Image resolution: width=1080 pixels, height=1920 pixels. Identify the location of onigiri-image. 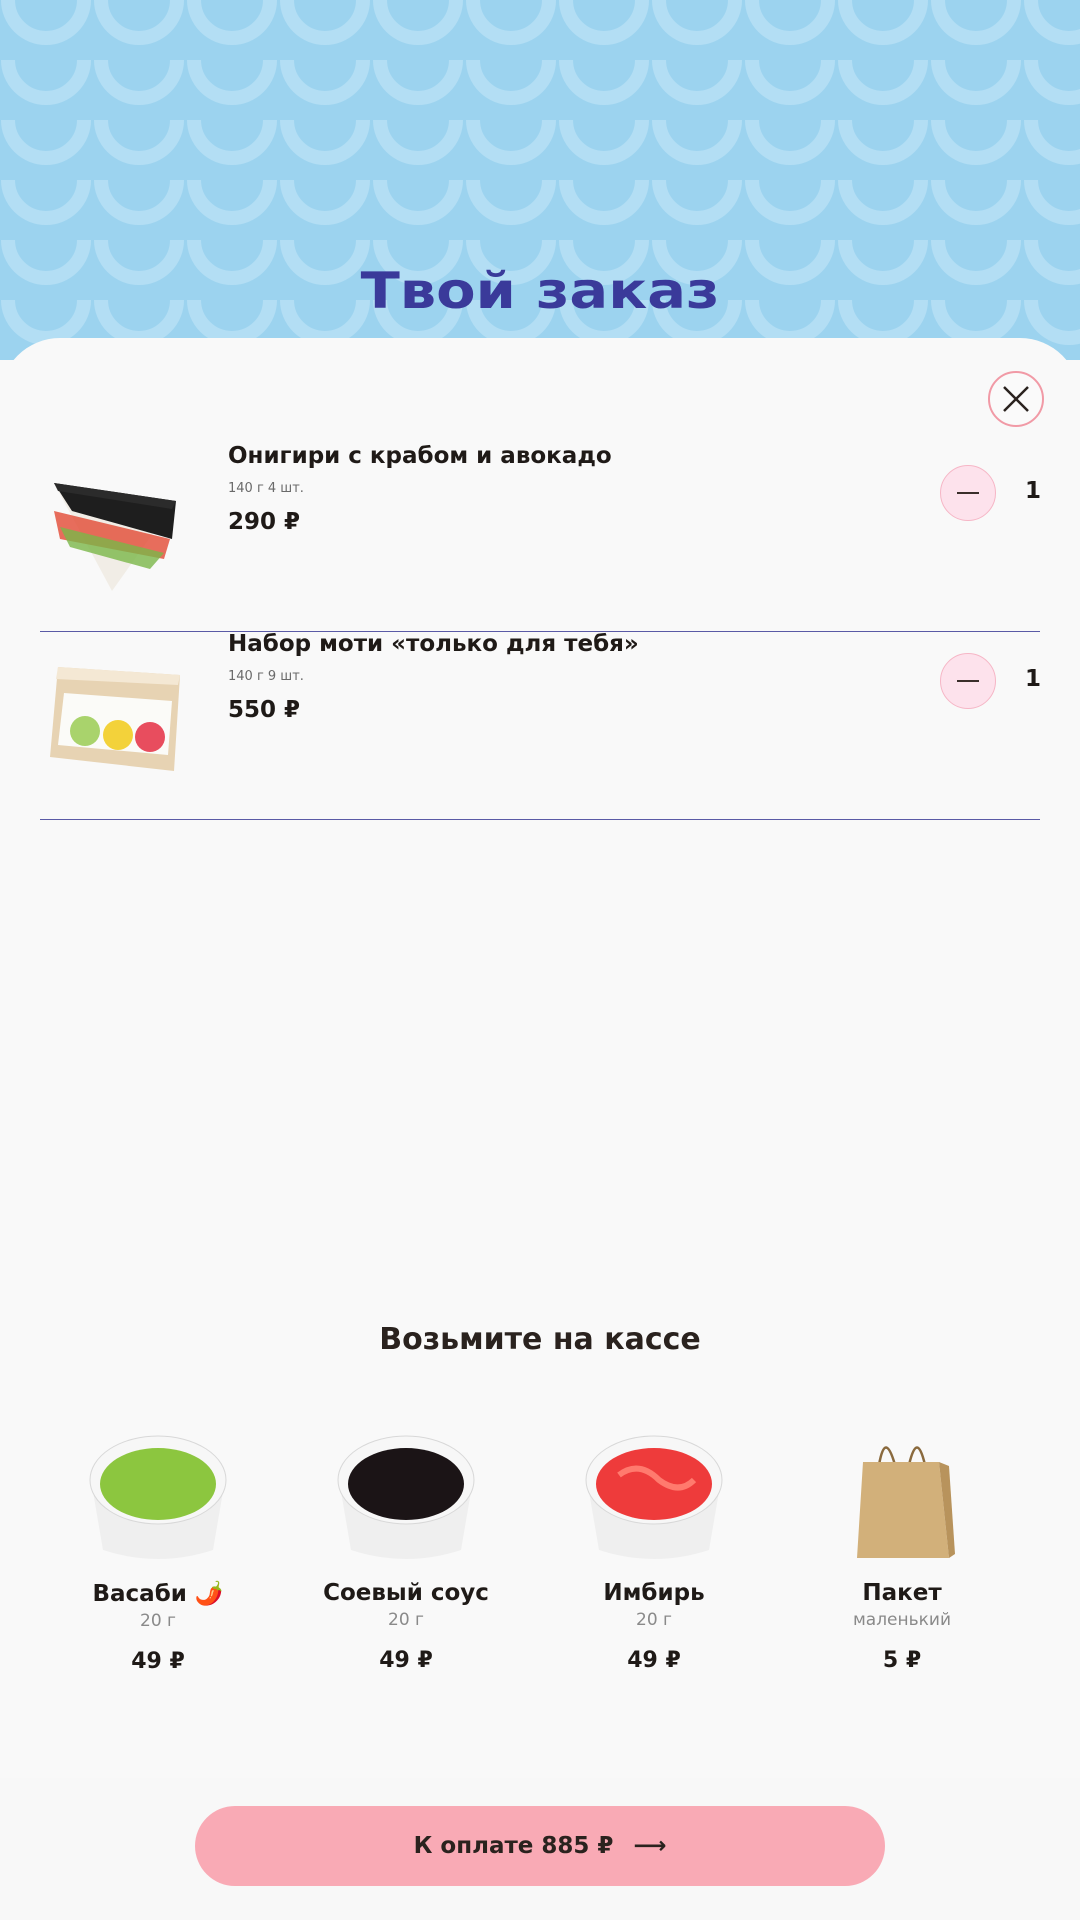
(115, 537).